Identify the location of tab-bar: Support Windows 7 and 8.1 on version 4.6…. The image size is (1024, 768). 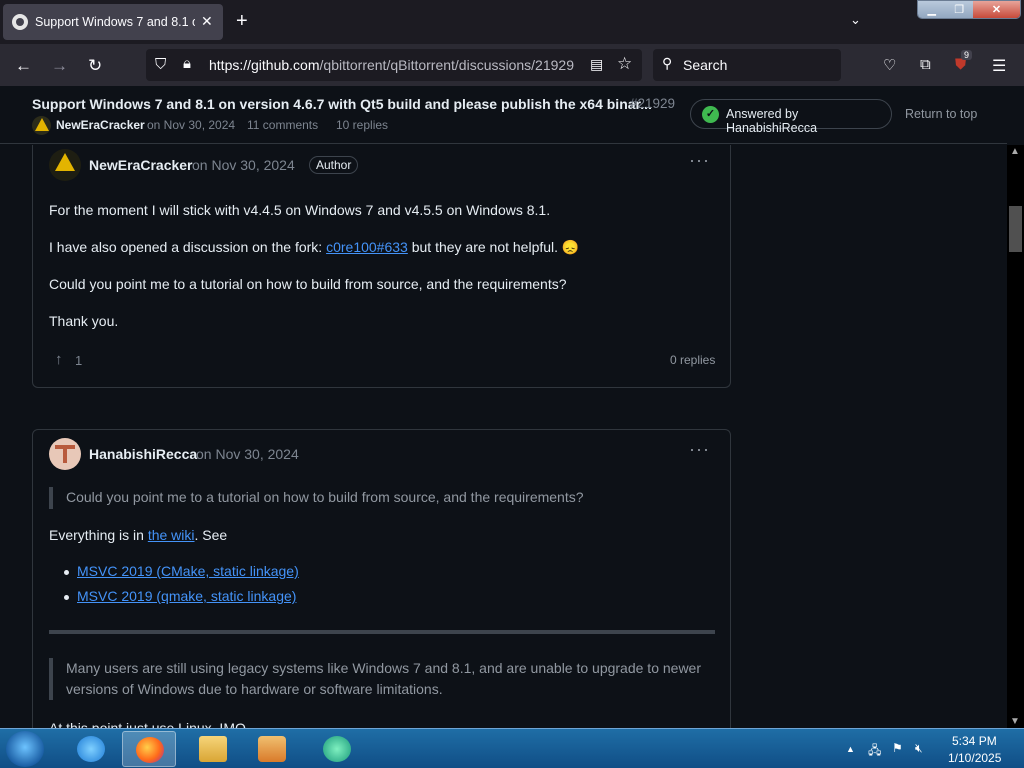
(512, 22).